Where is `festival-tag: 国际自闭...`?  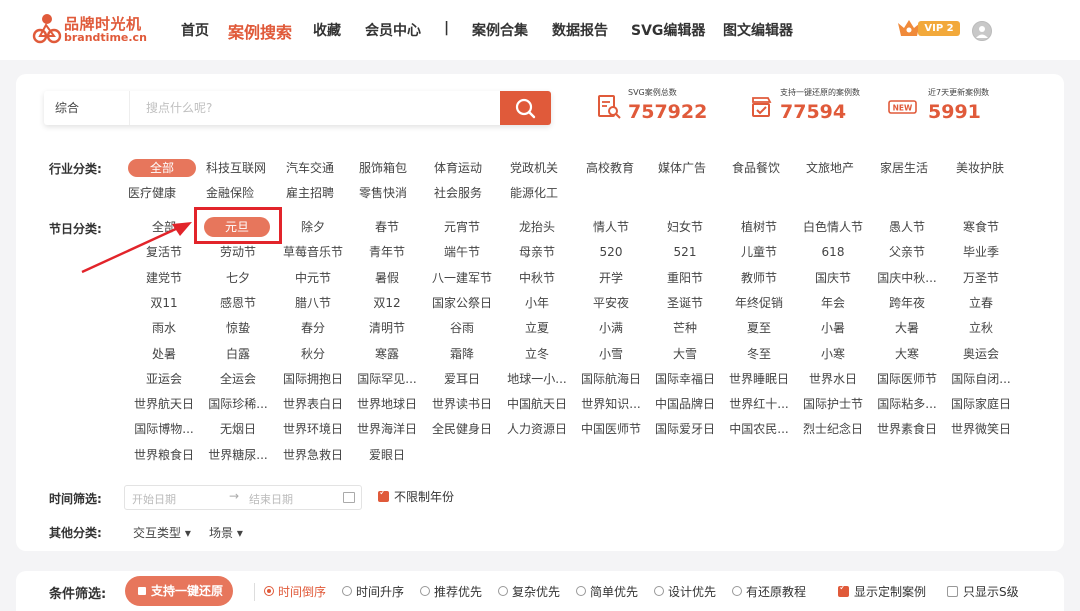 festival-tag: 国际自闭... is located at coordinates (981, 379).